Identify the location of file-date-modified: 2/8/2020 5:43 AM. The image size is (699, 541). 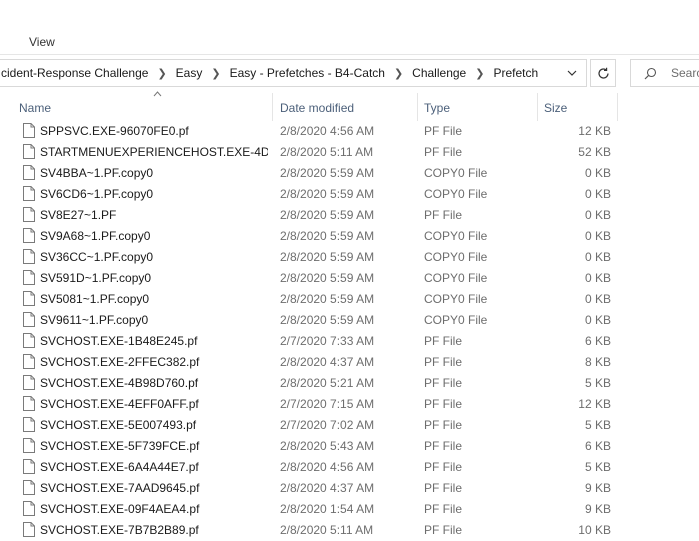
(327, 446).